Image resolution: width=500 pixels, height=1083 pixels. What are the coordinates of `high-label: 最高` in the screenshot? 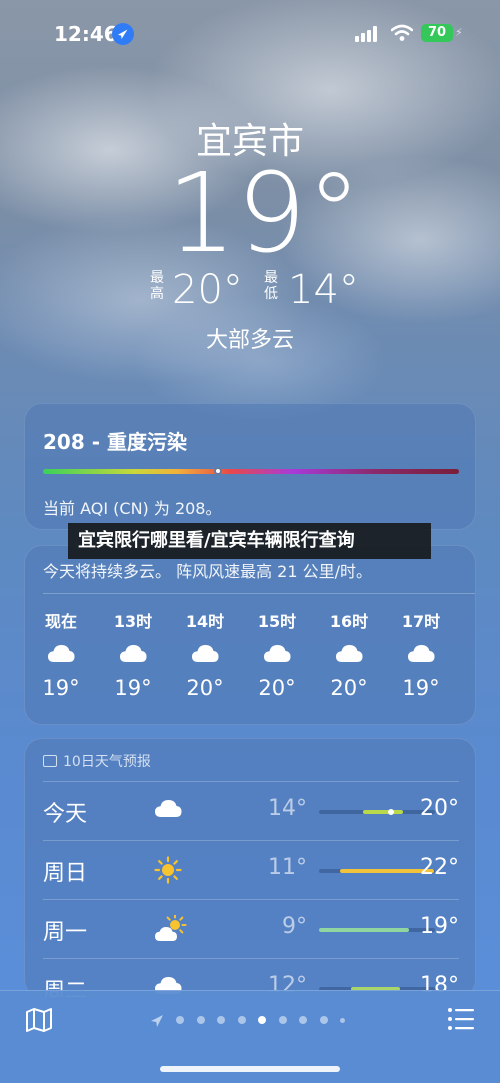 It's located at (157, 286).